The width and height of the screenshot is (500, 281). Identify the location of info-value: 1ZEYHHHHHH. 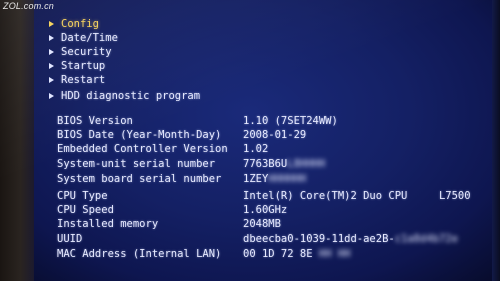
(275, 179).